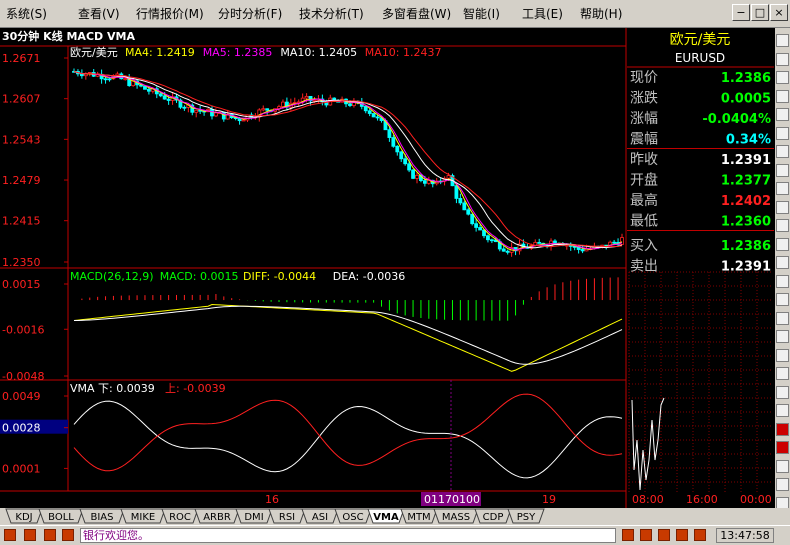 The width and height of the screenshot is (790, 545). What do you see at coordinates (250, 13) in the screenshot?
I see `menu-item-3: 分时分析(F)` at bounding box center [250, 13].